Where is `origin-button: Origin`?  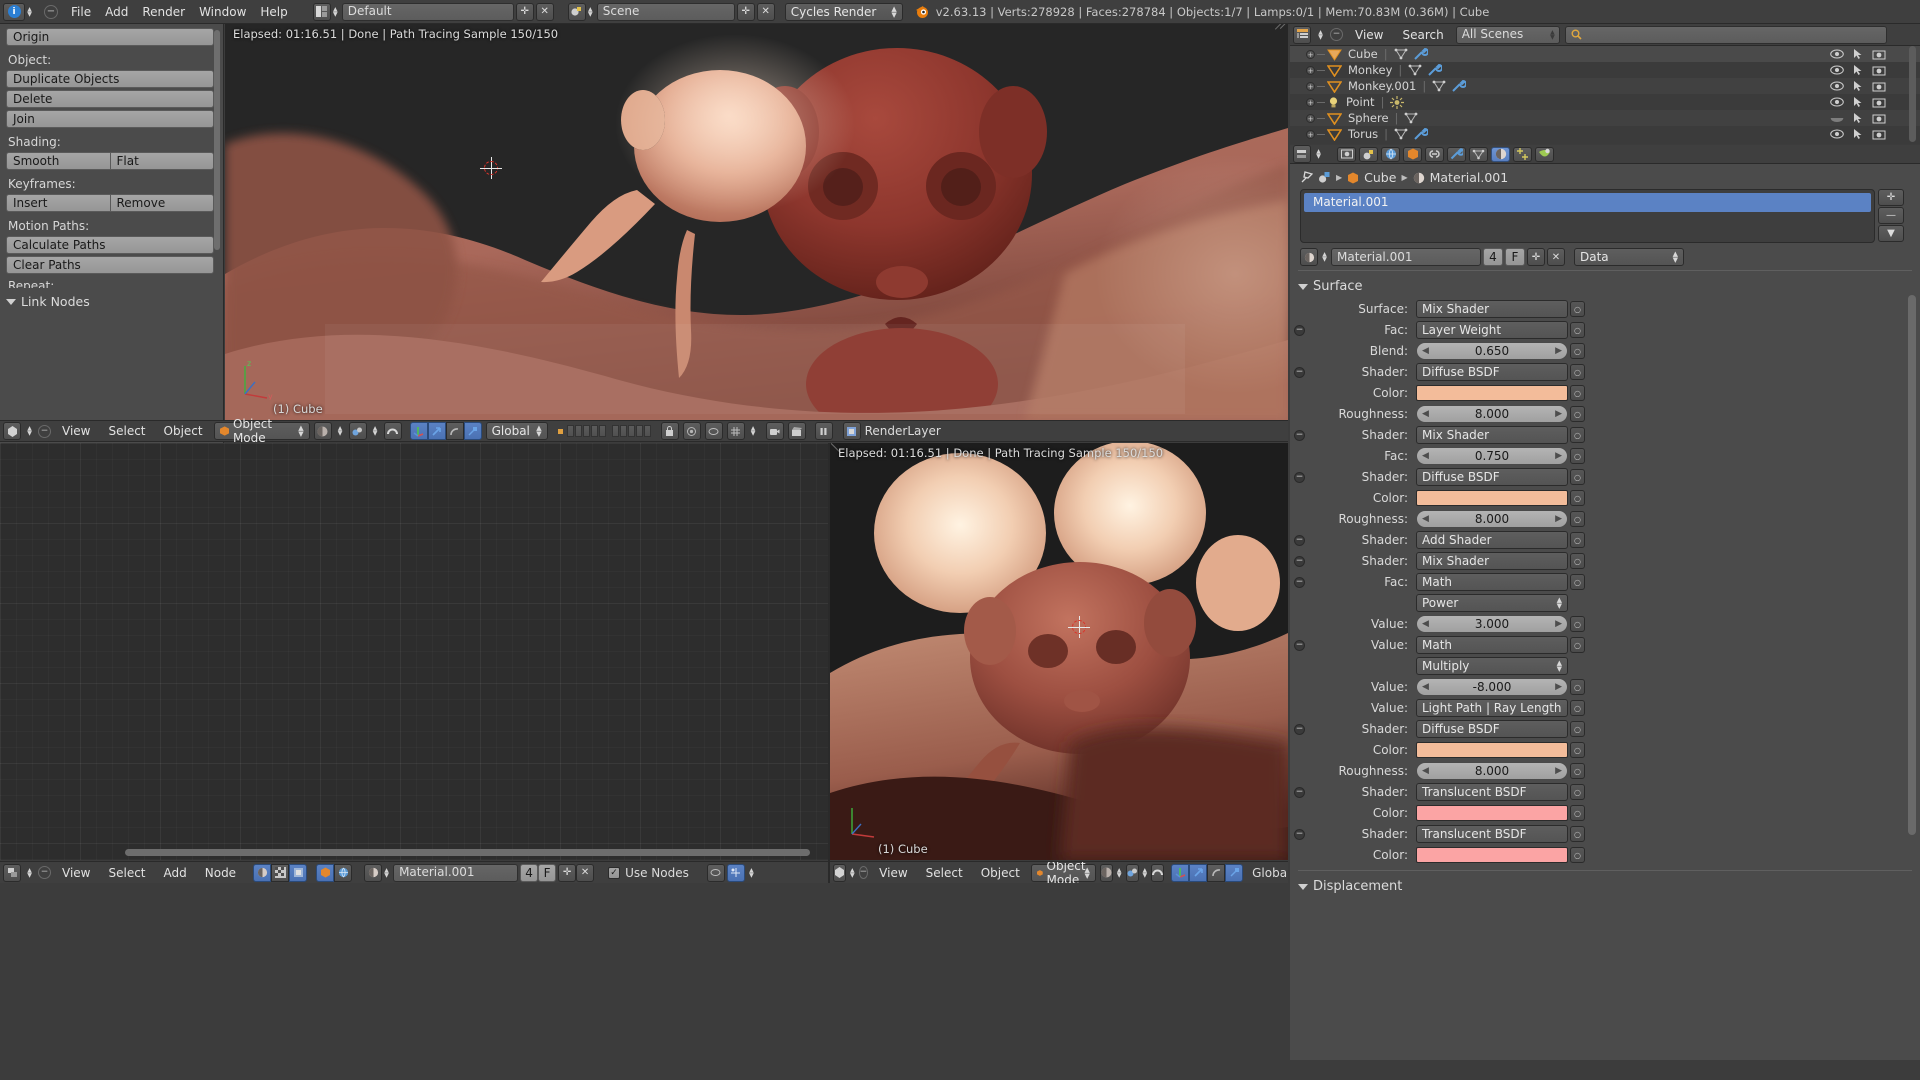 origin-button: Origin is located at coordinates (110, 37).